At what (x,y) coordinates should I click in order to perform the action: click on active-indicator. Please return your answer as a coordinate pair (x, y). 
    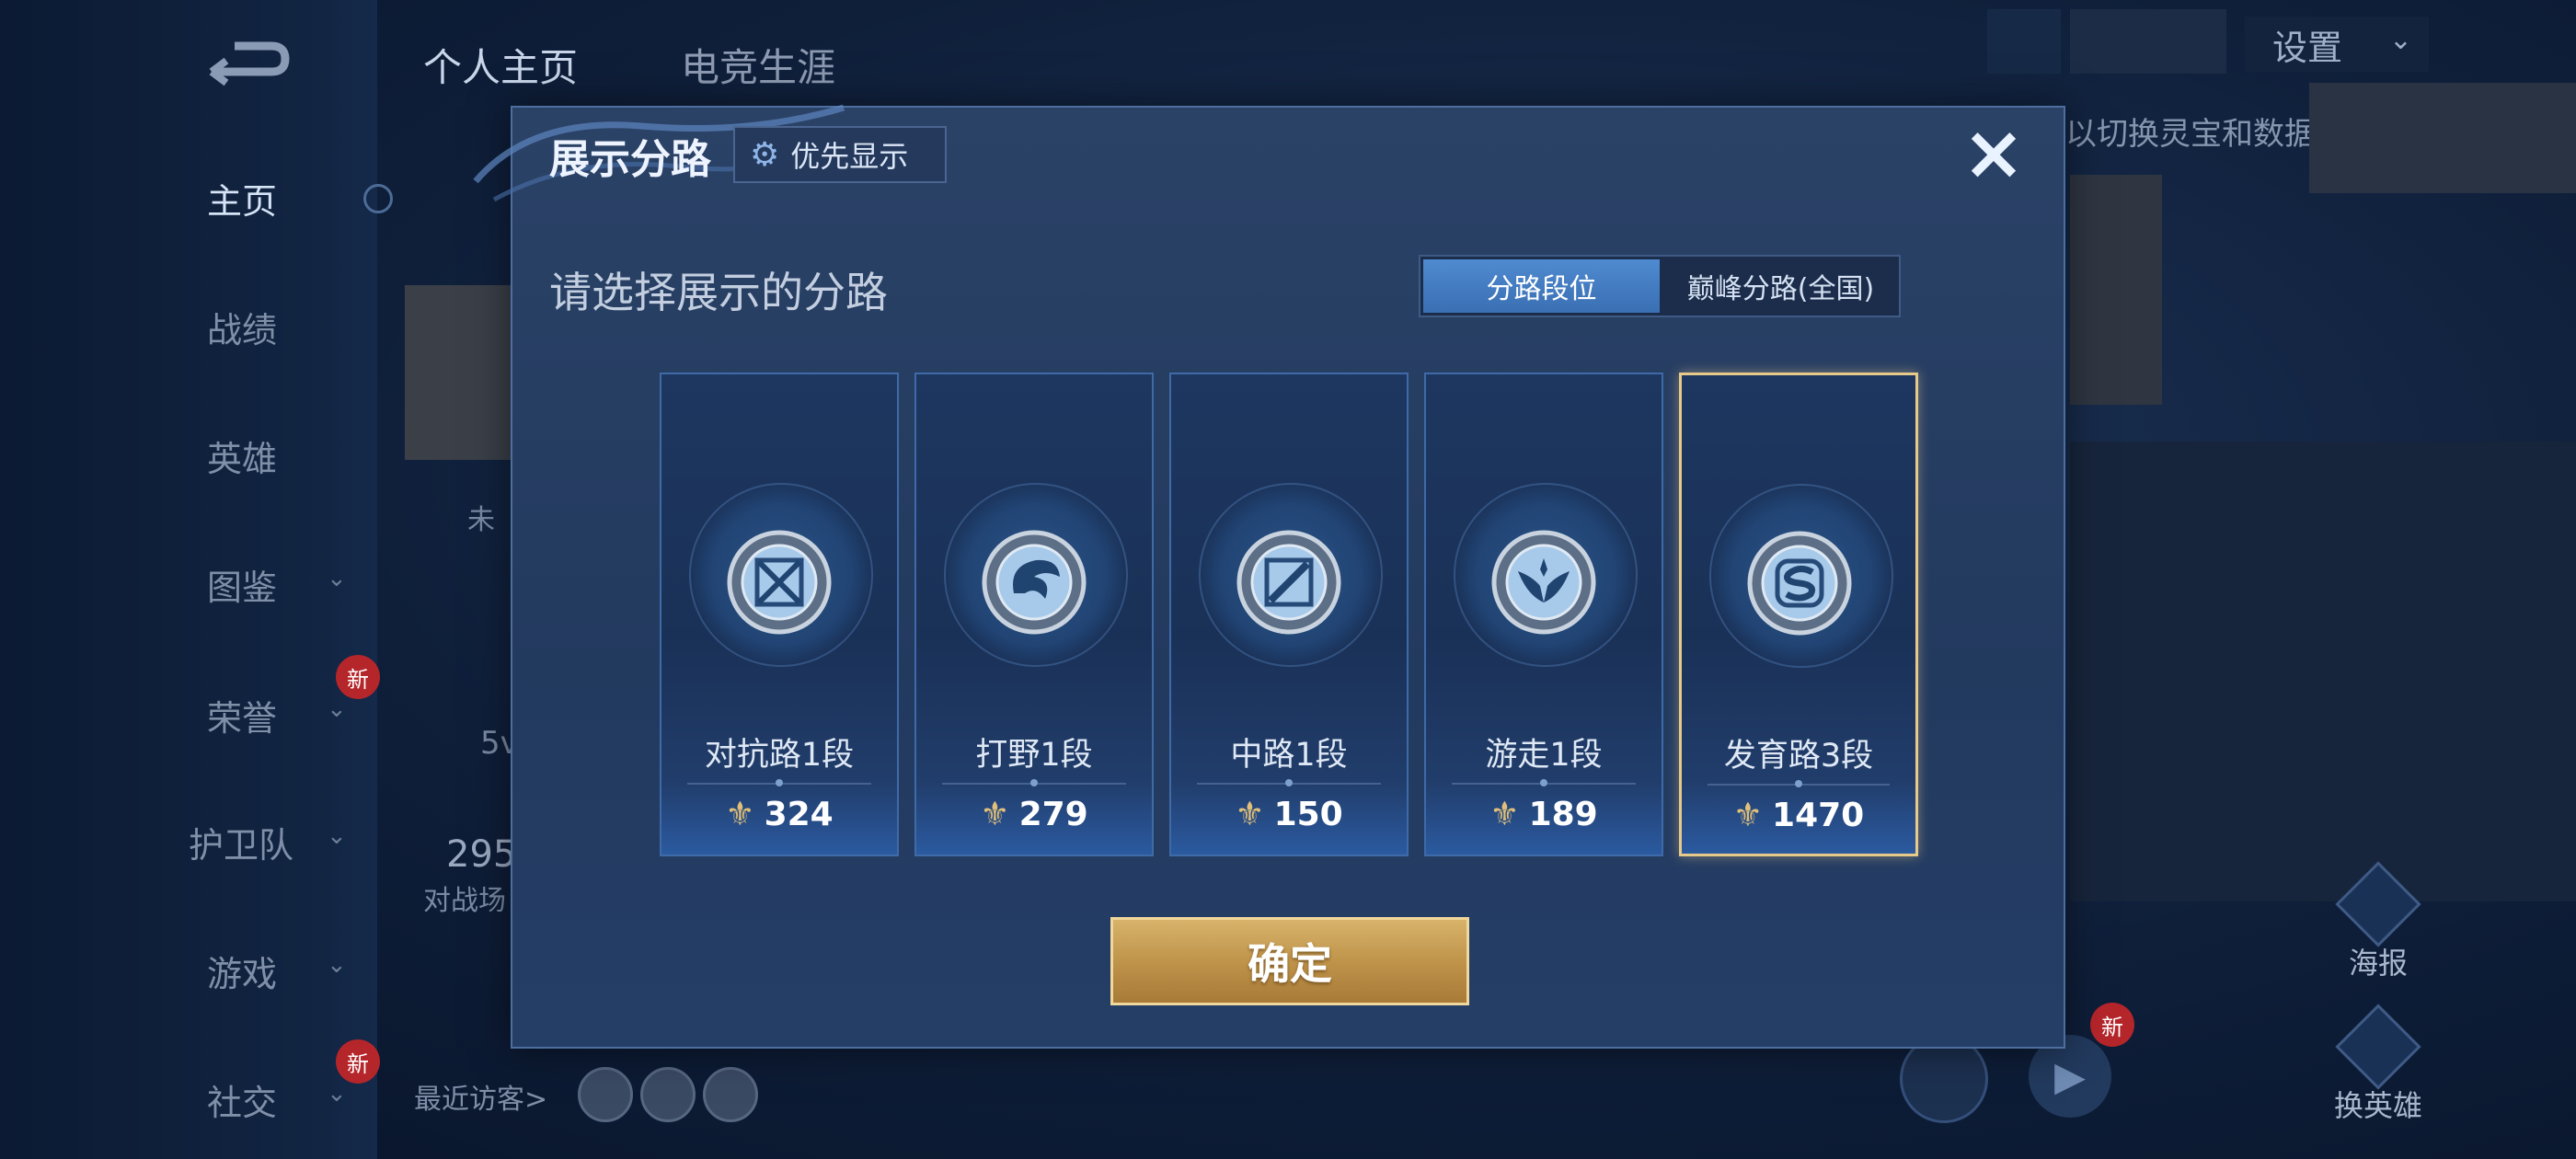
    Looking at the image, I should click on (378, 198).